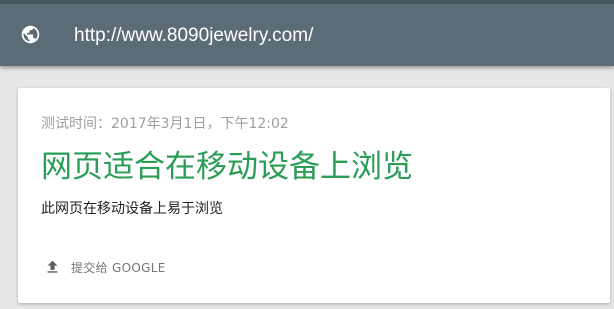 The image size is (614, 309). What do you see at coordinates (118, 267) in the screenshot?
I see `submit-label: 提交给 GOOGLE` at bounding box center [118, 267].